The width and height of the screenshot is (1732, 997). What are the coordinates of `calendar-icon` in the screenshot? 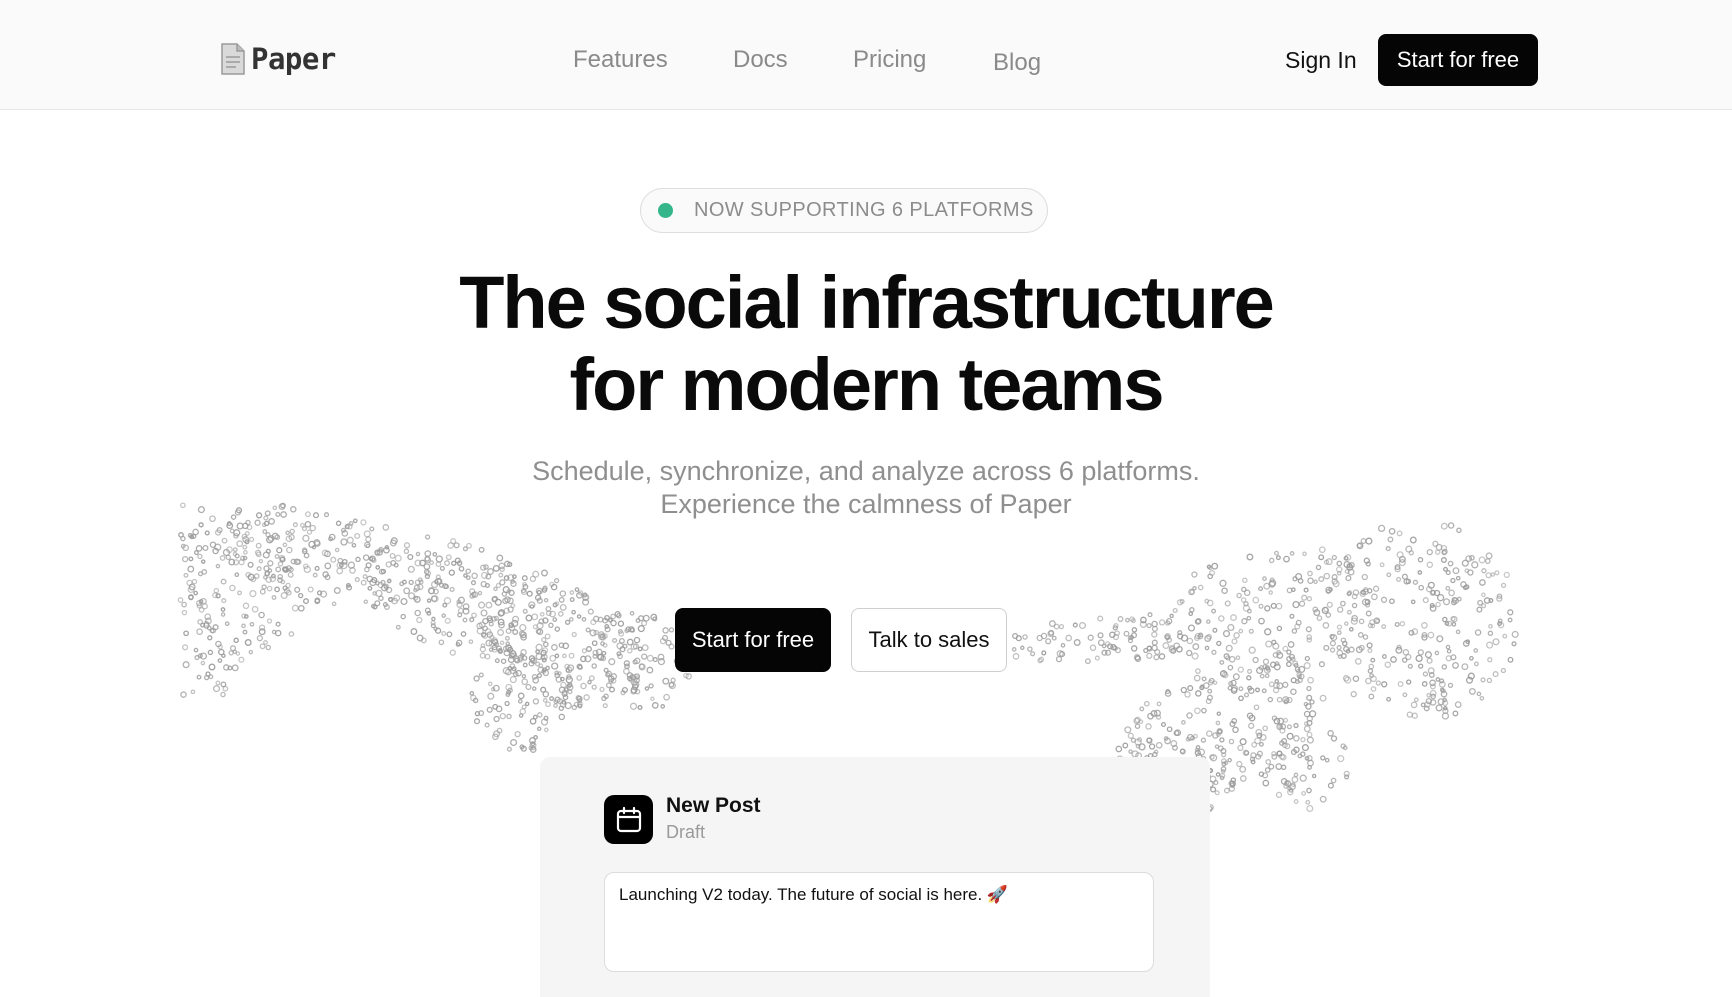 It's located at (628, 819).